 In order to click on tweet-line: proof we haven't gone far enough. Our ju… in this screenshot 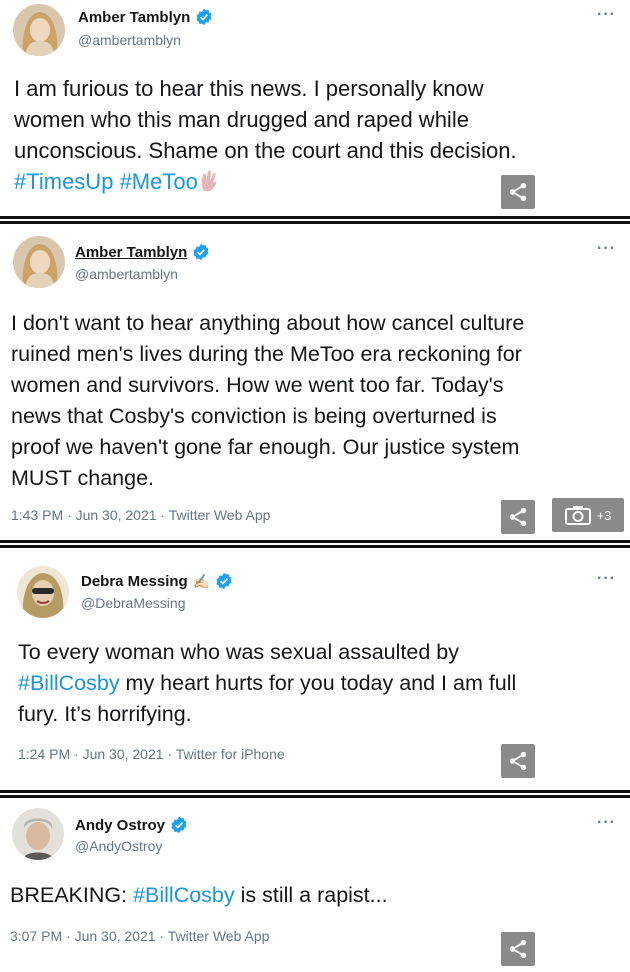, I will do `click(265, 447)`.